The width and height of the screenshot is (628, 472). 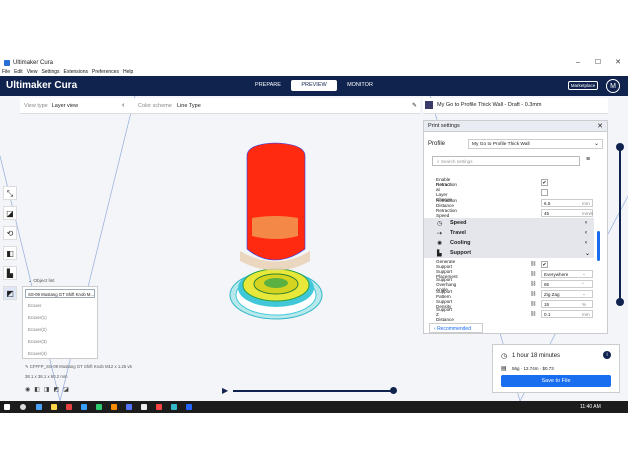 What do you see at coordinates (535, 144) in the screenshot?
I see `profile-select: My Go to Profile Thick Wall ⌄` at bounding box center [535, 144].